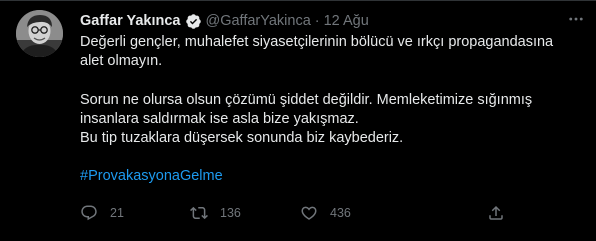 The height and width of the screenshot is (241, 596). I want to click on tweet-actions: 21 136 436, so click(300, 213).